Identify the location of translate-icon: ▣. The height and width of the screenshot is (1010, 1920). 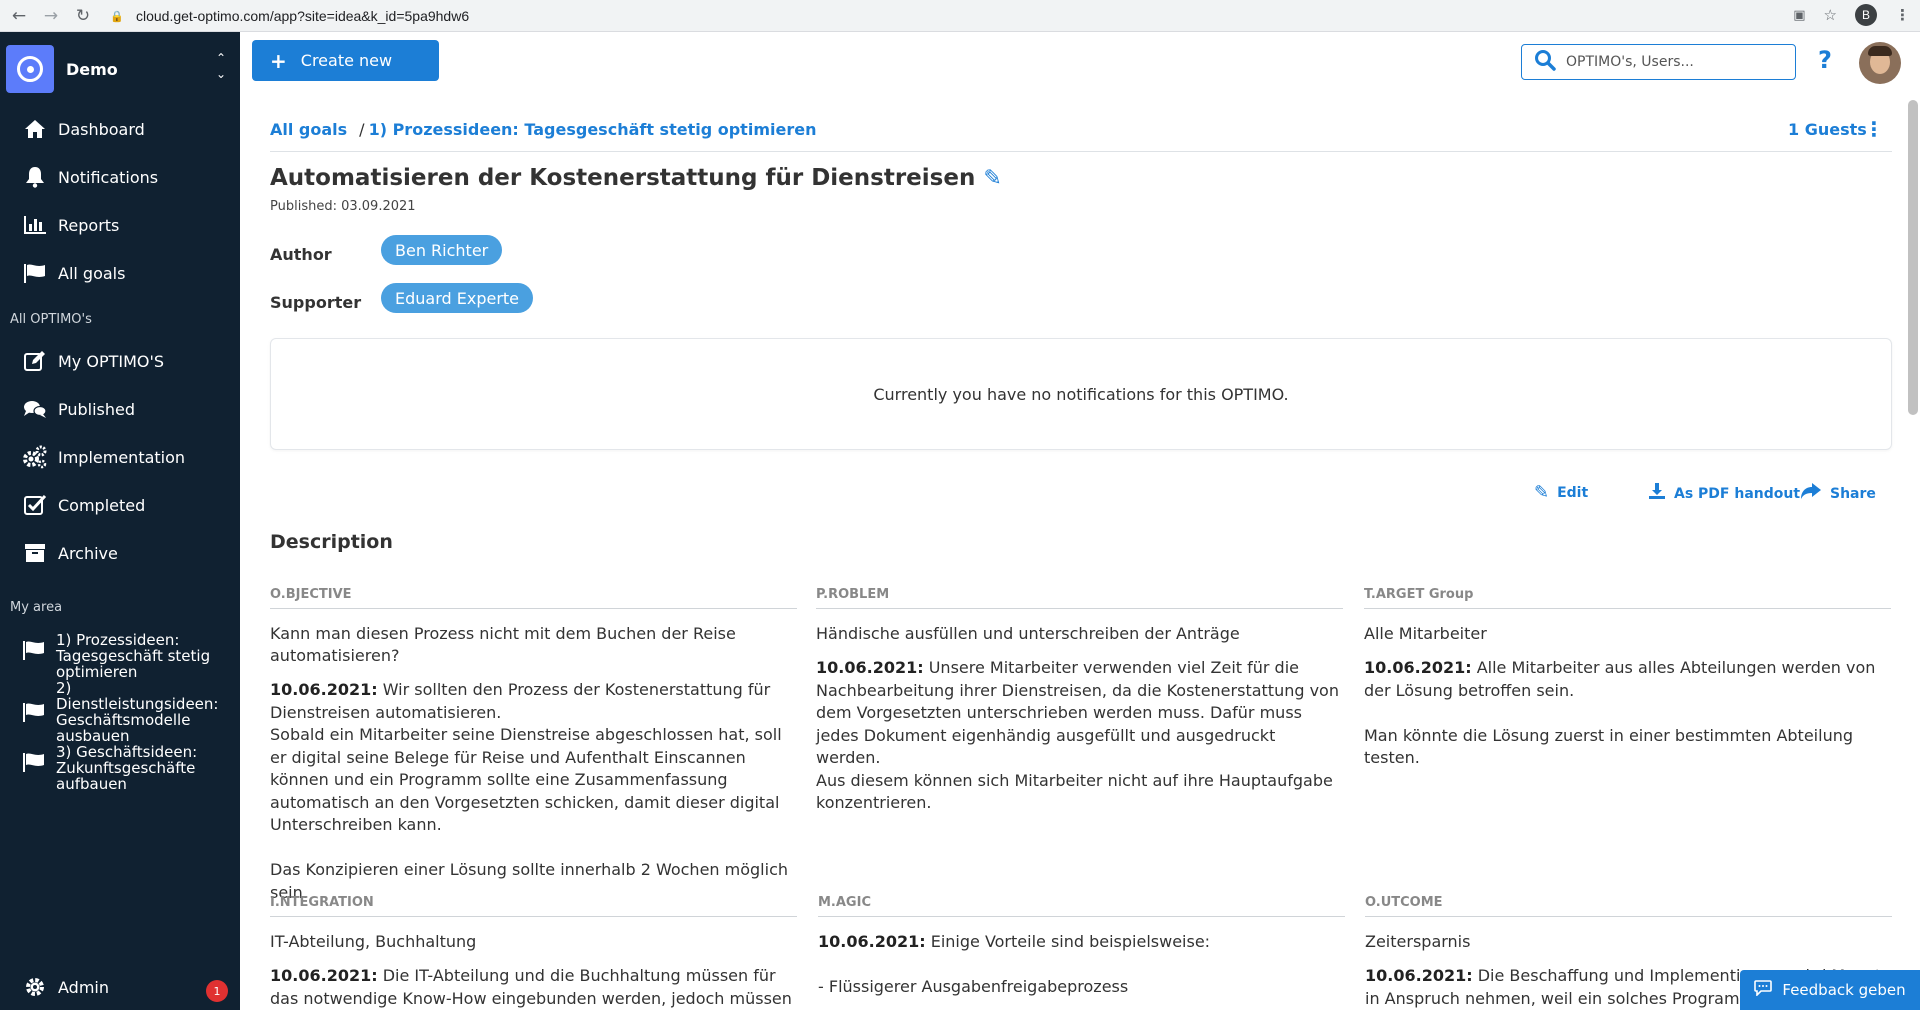
(1799, 15).